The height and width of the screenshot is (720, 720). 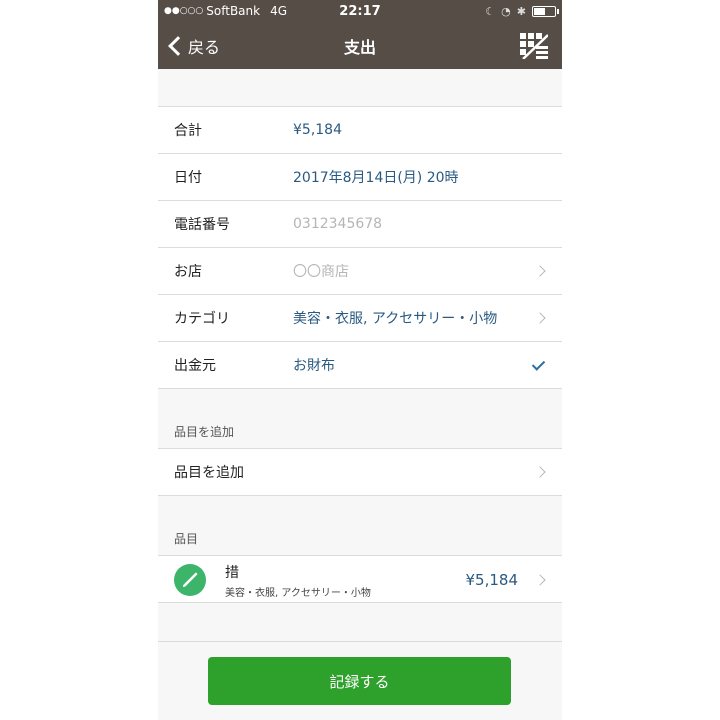 What do you see at coordinates (298, 593) in the screenshot?
I see `item-category: 美容・衣服, アクセサリー・小物` at bounding box center [298, 593].